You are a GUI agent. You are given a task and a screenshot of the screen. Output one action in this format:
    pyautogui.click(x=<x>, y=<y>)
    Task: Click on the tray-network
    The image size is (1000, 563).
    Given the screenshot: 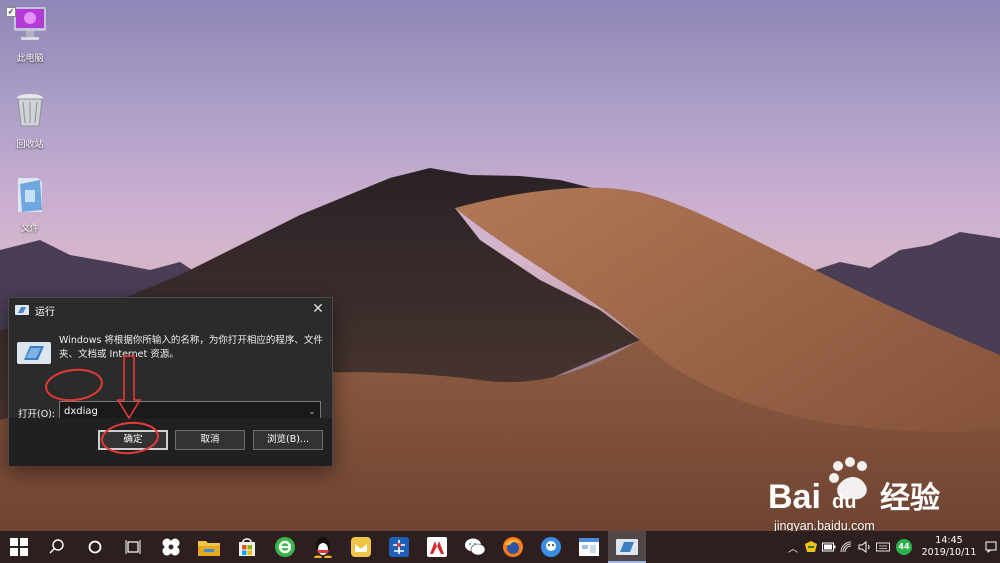 What is the action you would take?
    pyautogui.click(x=847, y=547)
    